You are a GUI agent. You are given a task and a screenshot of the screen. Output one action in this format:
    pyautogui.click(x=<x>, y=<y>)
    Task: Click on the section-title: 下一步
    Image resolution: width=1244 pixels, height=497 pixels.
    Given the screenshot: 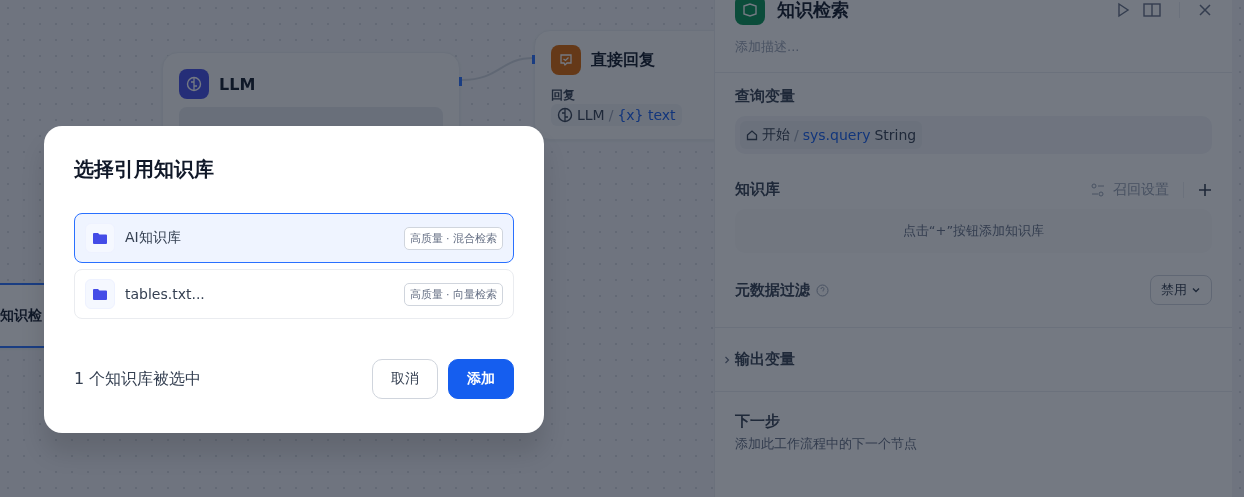 What is the action you would take?
    pyautogui.click(x=758, y=421)
    